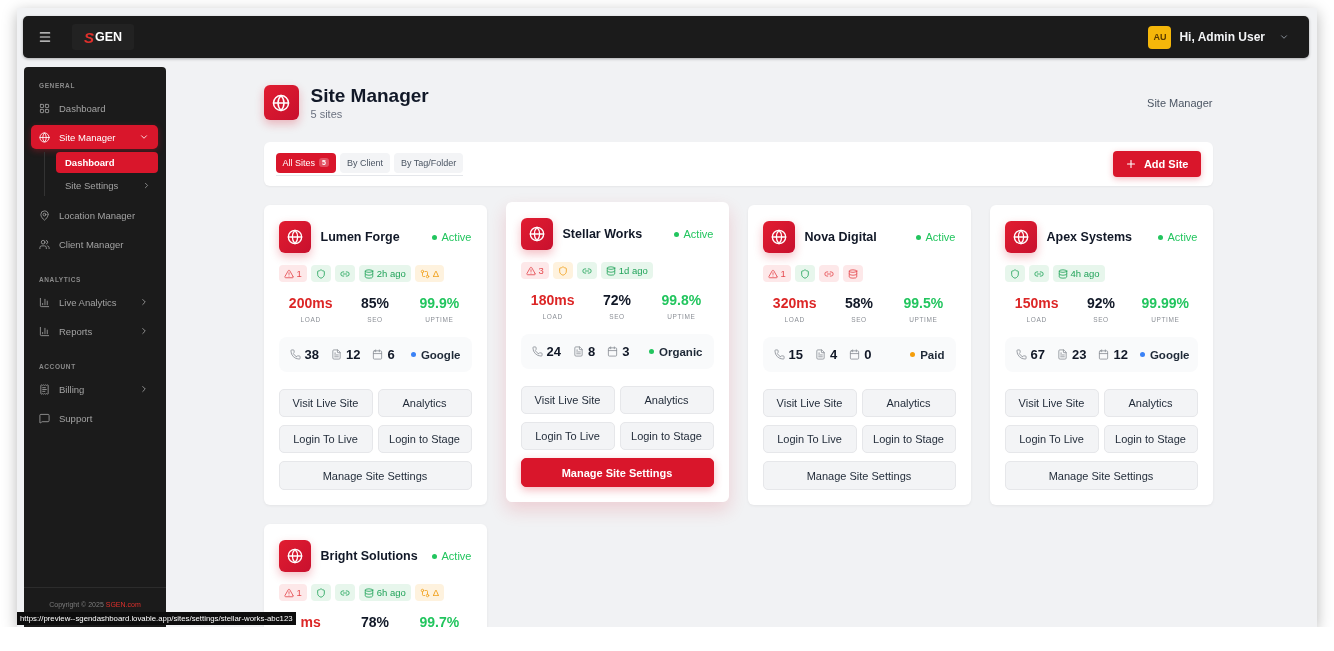  Describe the element at coordinates (1038, 273) in the screenshot. I see `link-icon` at that location.